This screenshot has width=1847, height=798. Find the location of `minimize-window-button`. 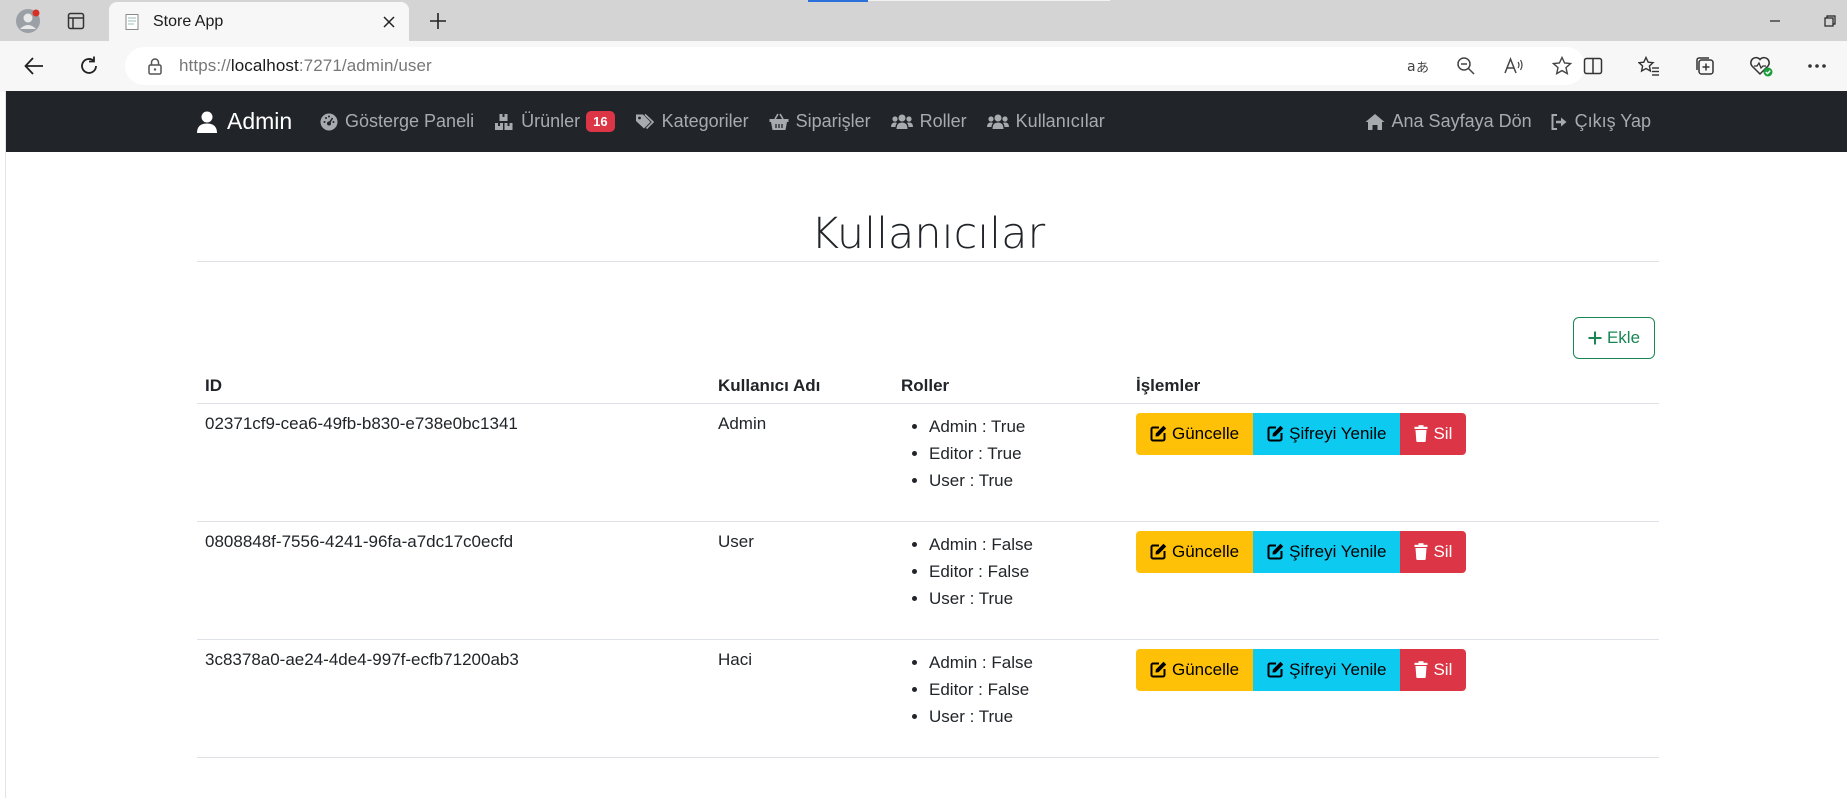

minimize-window-button is located at coordinates (1775, 21).